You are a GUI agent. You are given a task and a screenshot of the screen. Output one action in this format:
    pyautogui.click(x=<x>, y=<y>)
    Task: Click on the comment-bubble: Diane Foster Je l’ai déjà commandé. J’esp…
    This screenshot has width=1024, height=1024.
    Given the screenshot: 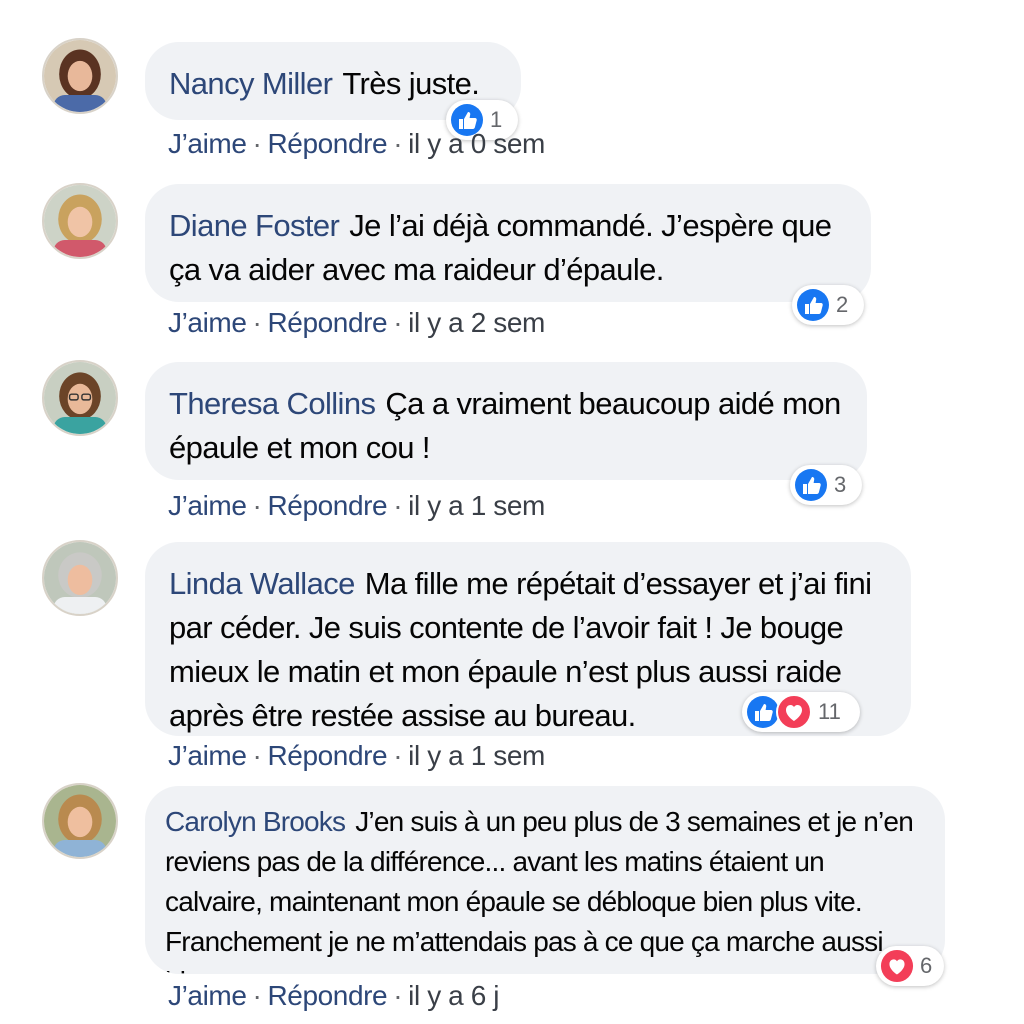 What is the action you would take?
    pyautogui.click(x=508, y=243)
    